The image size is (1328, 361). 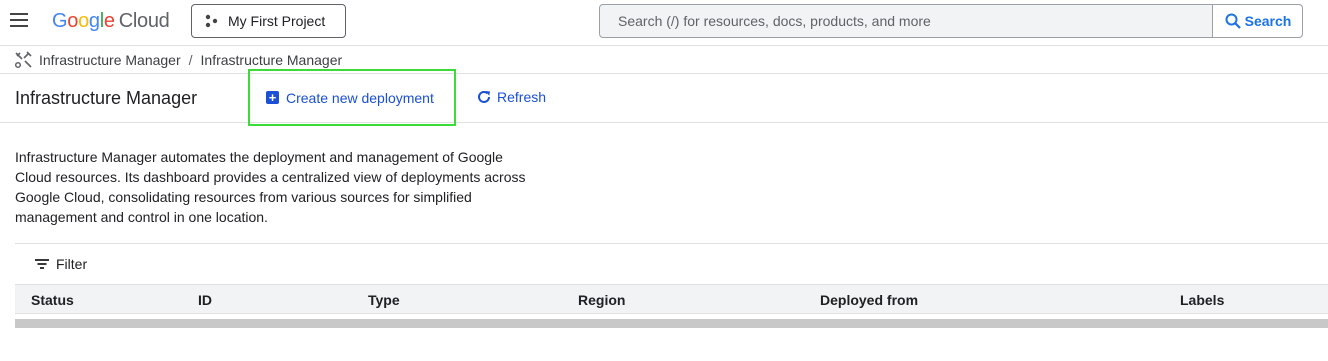 What do you see at coordinates (671, 323) in the screenshot?
I see `horizontal-scrollbar` at bounding box center [671, 323].